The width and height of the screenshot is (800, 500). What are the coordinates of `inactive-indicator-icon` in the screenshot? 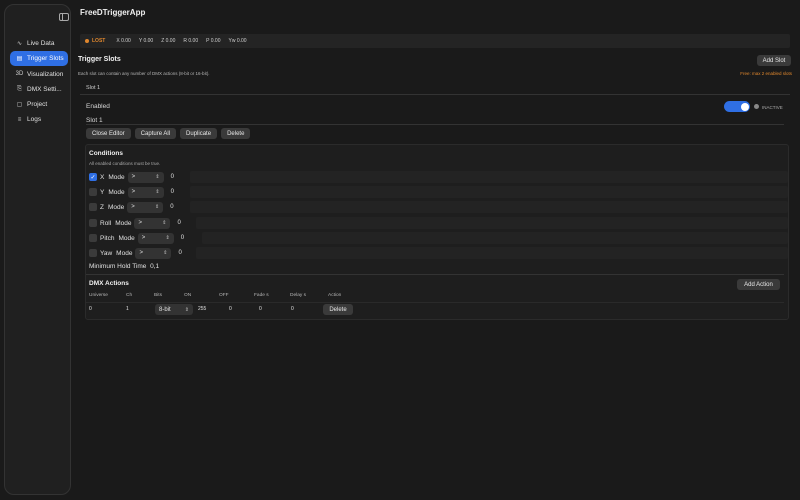 It's located at (756, 106).